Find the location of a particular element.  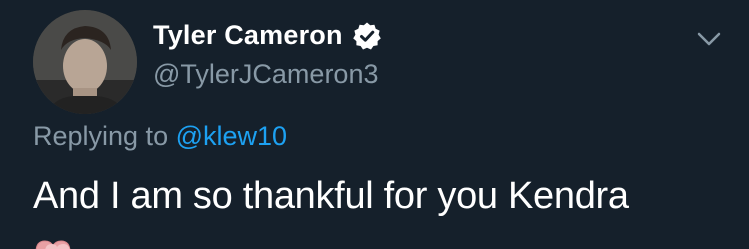

verified-badge-icon is located at coordinates (367, 36).